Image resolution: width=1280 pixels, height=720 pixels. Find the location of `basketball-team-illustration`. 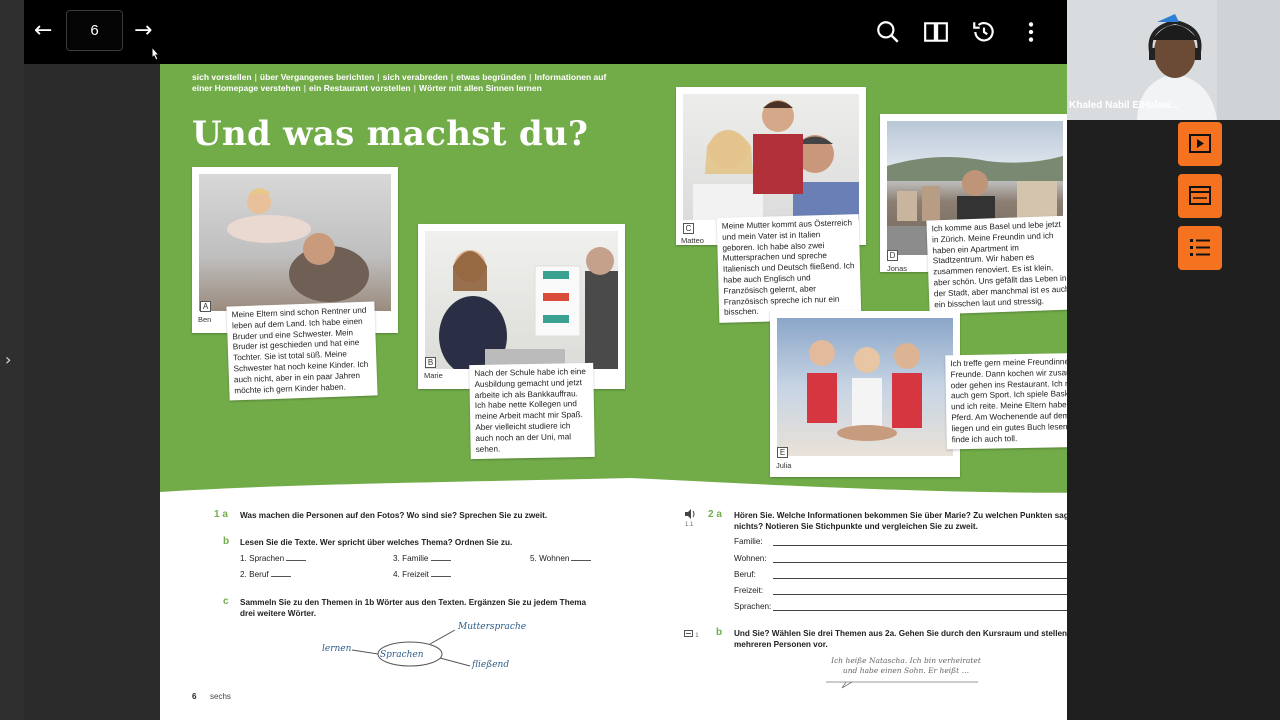

basketball-team-illustration is located at coordinates (864, 390).